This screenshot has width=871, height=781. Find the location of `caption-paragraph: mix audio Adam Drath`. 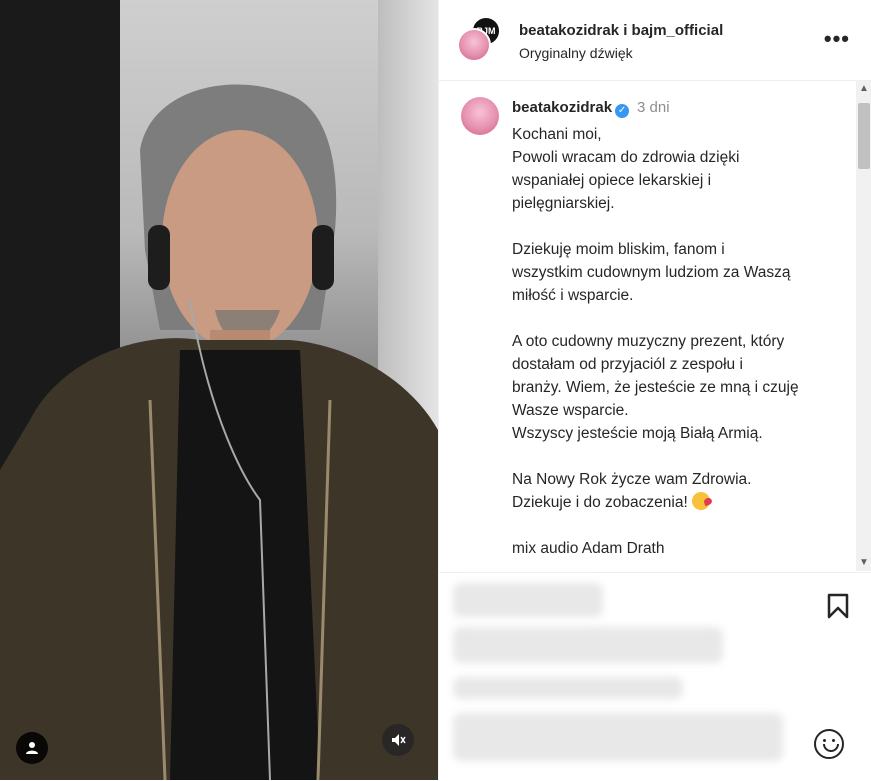

caption-paragraph: mix audio Adam Drath is located at coordinates (677, 548).